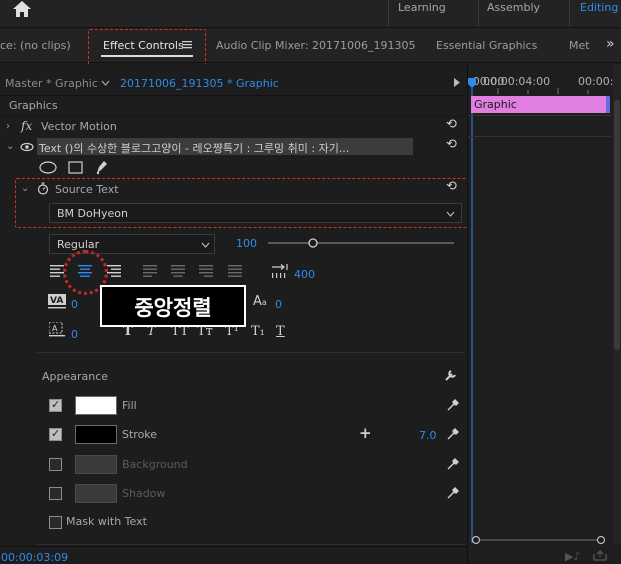 The height and width of the screenshot is (564, 621). Describe the element at coordinates (600, 555) in the screenshot. I see `export-icon` at that location.